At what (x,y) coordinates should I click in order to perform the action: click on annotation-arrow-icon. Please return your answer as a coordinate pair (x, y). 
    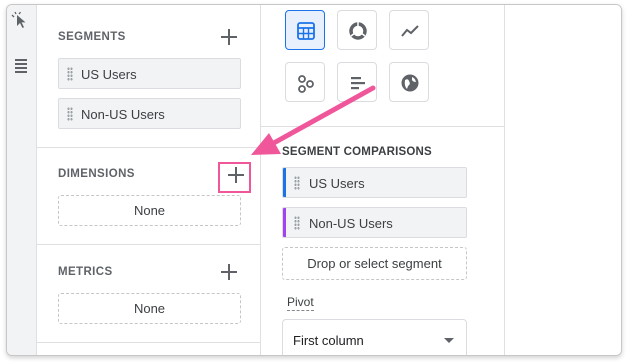
    Looking at the image, I should click on (313, 120).